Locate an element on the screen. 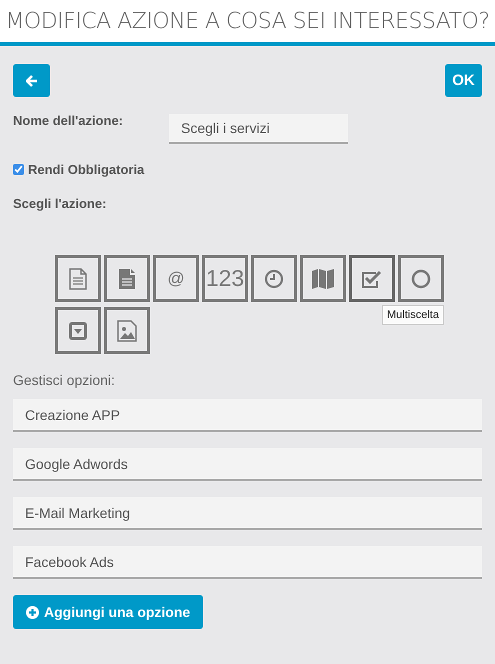  name-field: Scegli i servizi is located at coordinates (258, 129).